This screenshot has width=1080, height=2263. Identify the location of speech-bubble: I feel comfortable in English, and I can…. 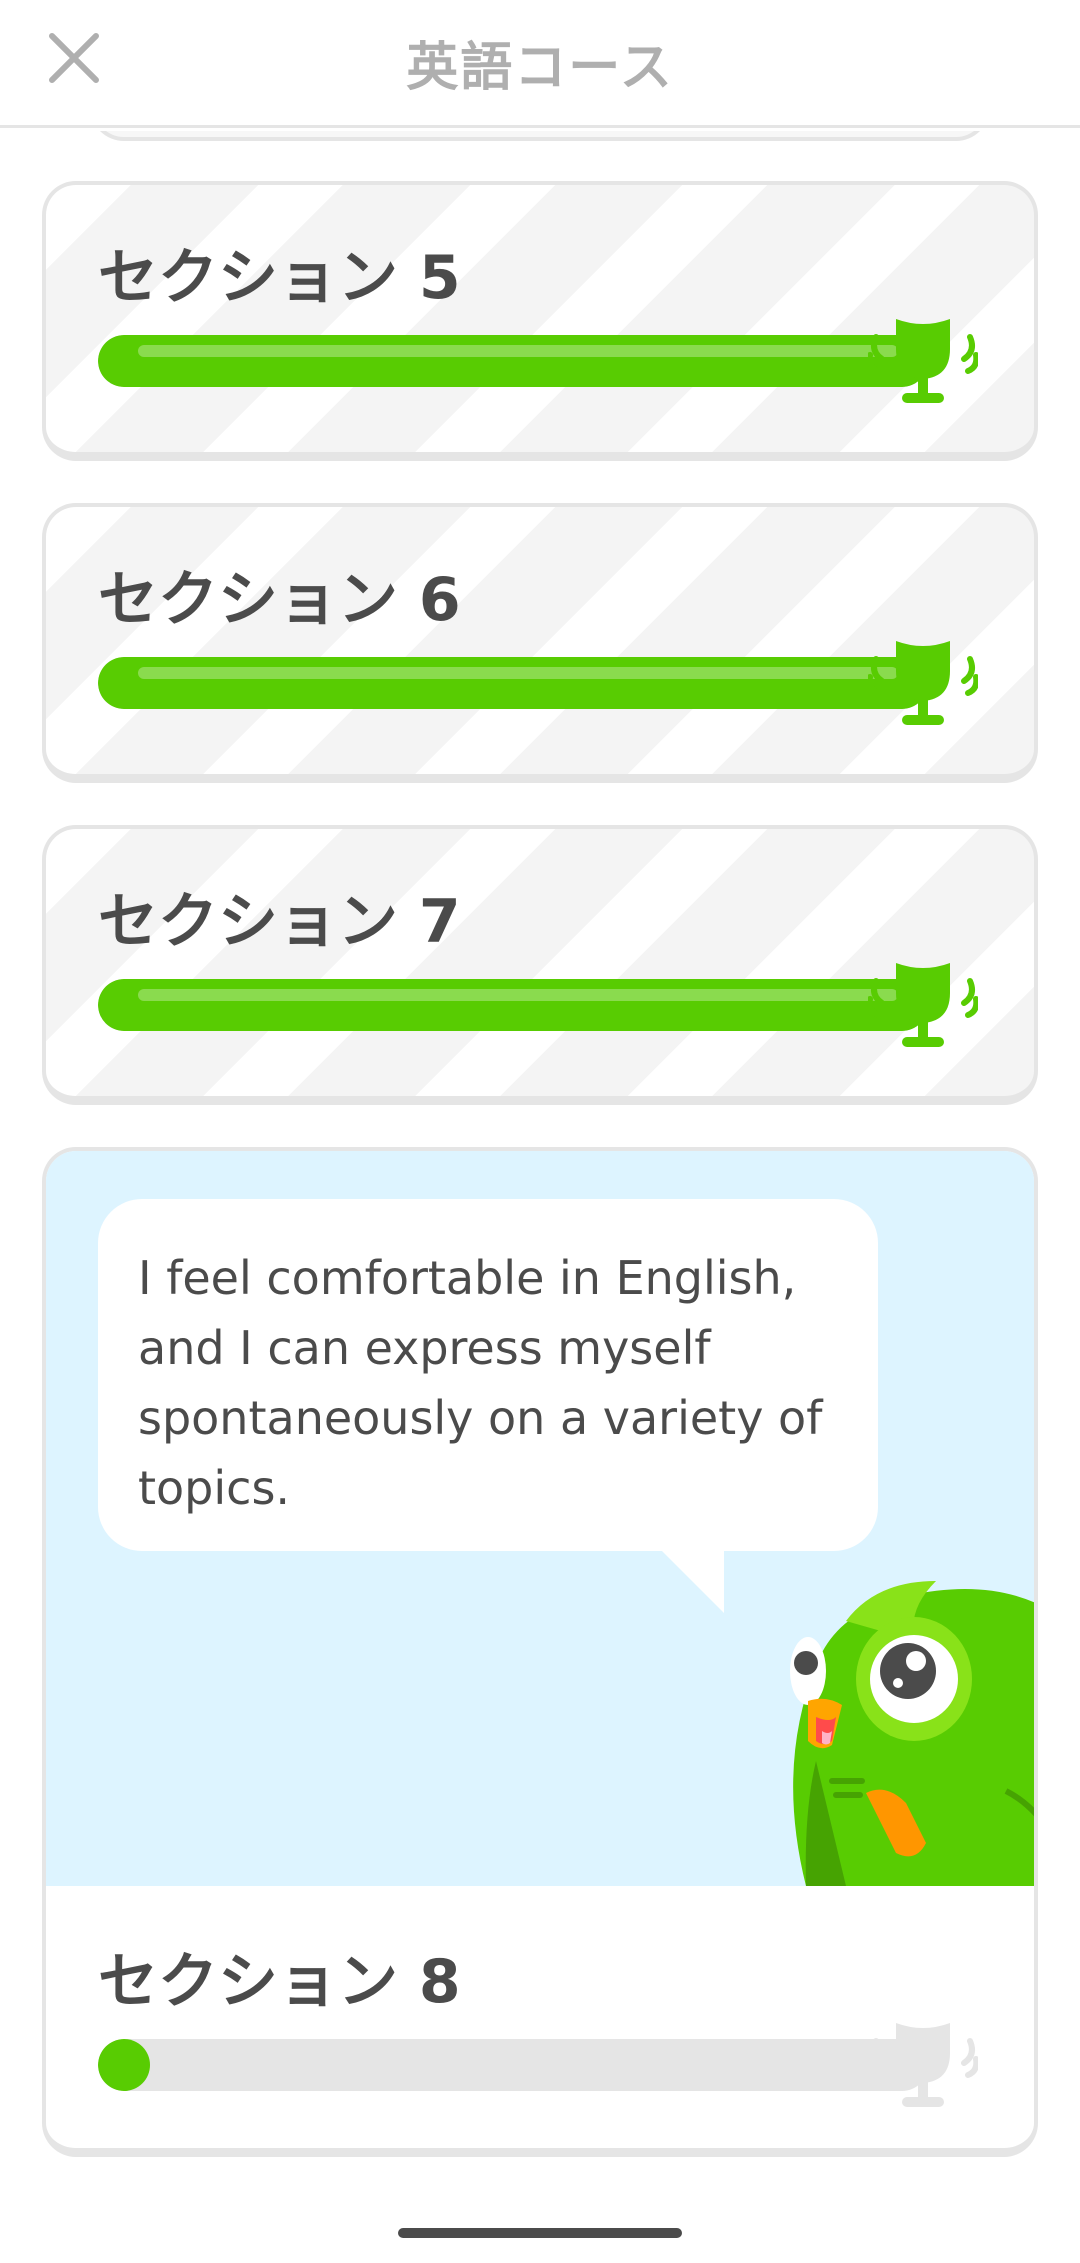
(488, 1375).